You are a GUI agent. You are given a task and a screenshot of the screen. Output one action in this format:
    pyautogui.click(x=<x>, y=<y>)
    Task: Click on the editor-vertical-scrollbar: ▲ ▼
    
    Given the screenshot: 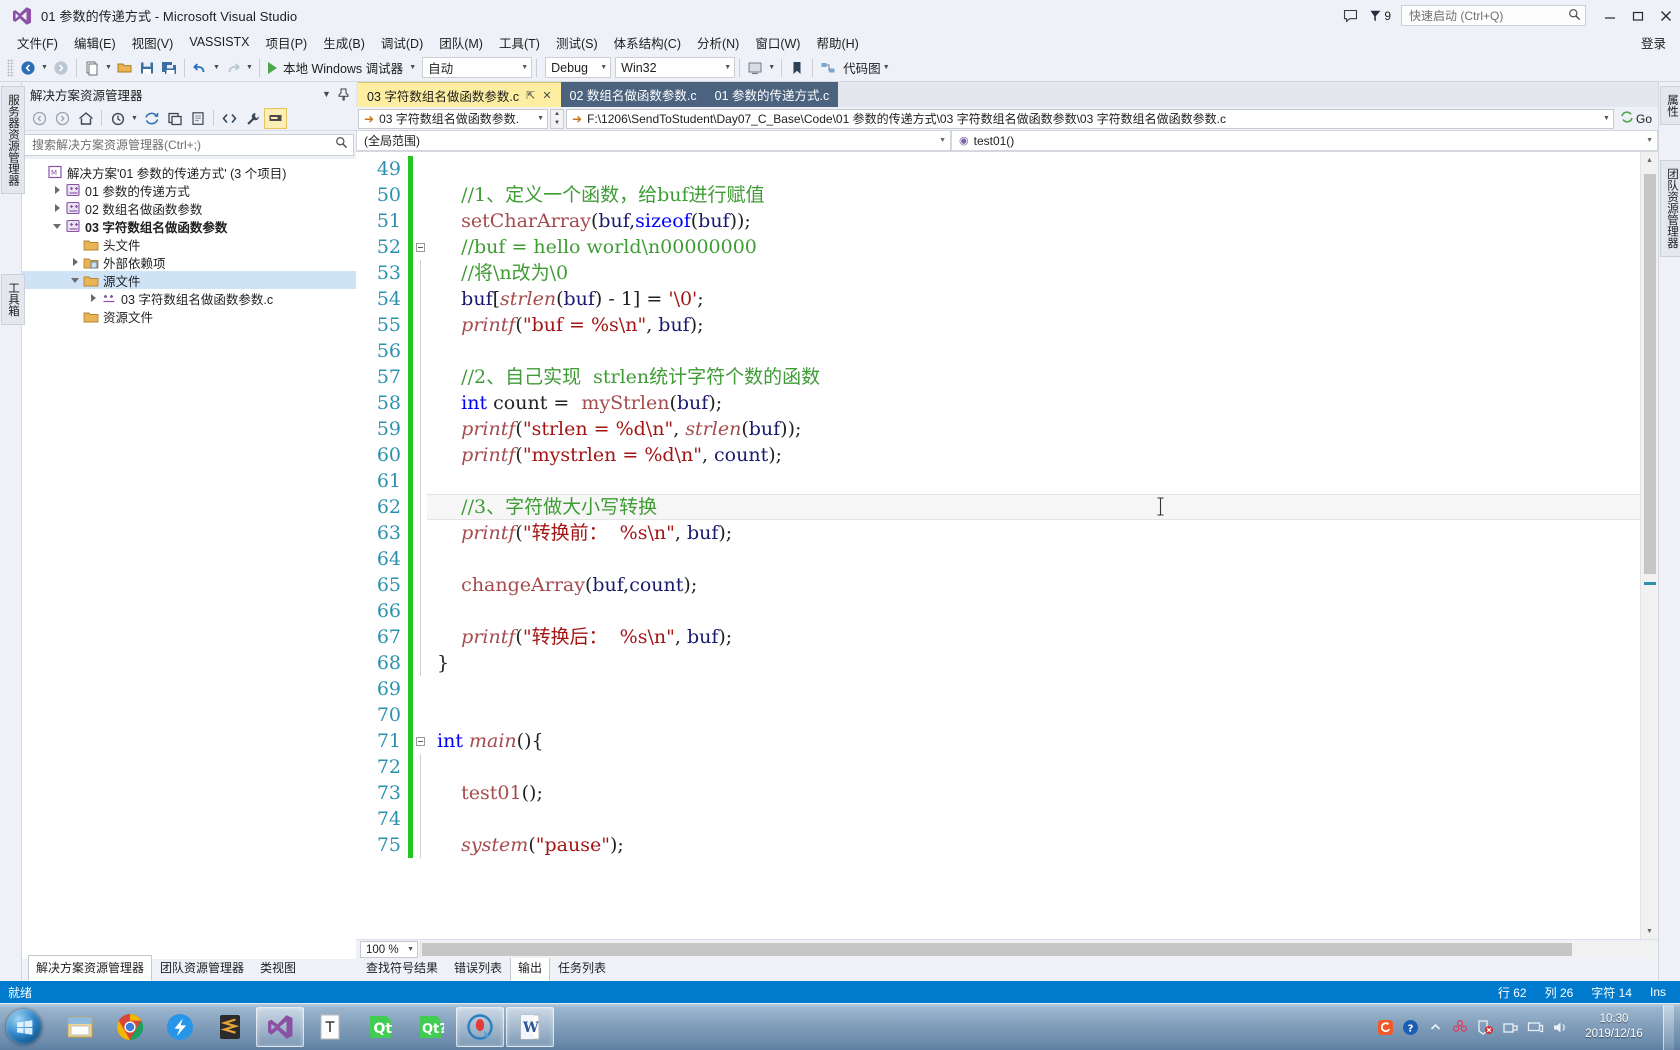 What is the action you would take?
    pyautogui.click(x=1649, y=545)
    